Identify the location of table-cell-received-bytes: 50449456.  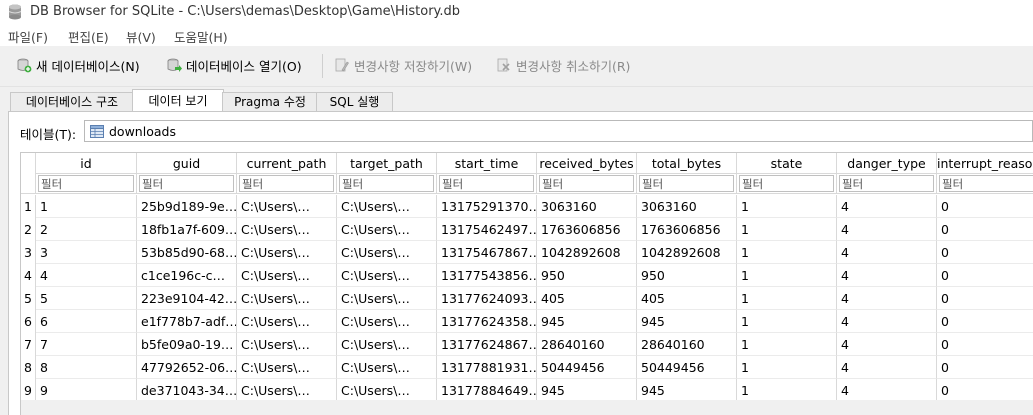
(587, 367).